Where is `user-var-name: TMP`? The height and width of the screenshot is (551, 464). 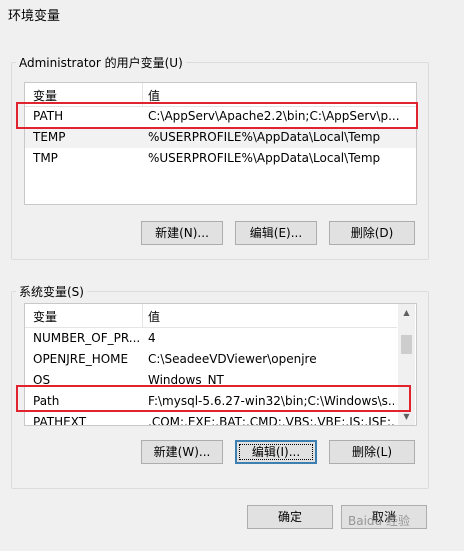 user-var-name: TMP is located at coordinates (45, 158).